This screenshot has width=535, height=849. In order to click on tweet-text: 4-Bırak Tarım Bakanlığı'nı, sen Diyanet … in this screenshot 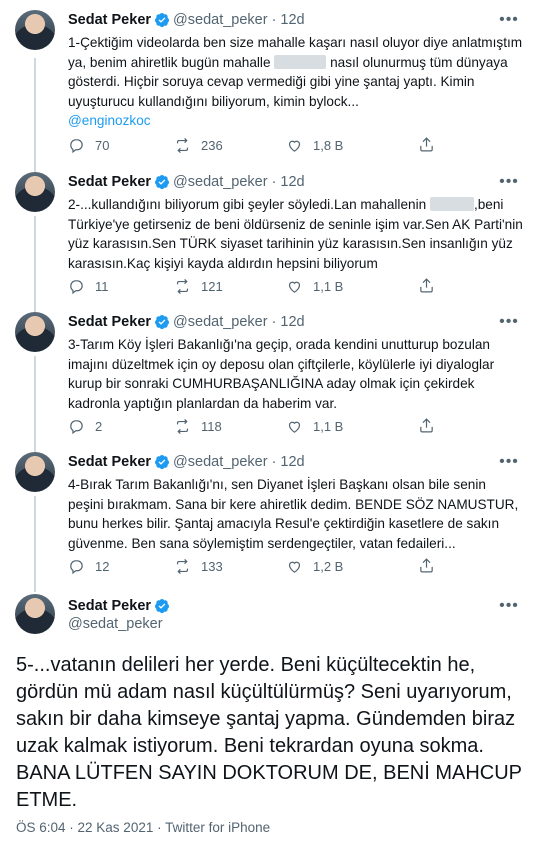, I will do `click(293, 514)`.